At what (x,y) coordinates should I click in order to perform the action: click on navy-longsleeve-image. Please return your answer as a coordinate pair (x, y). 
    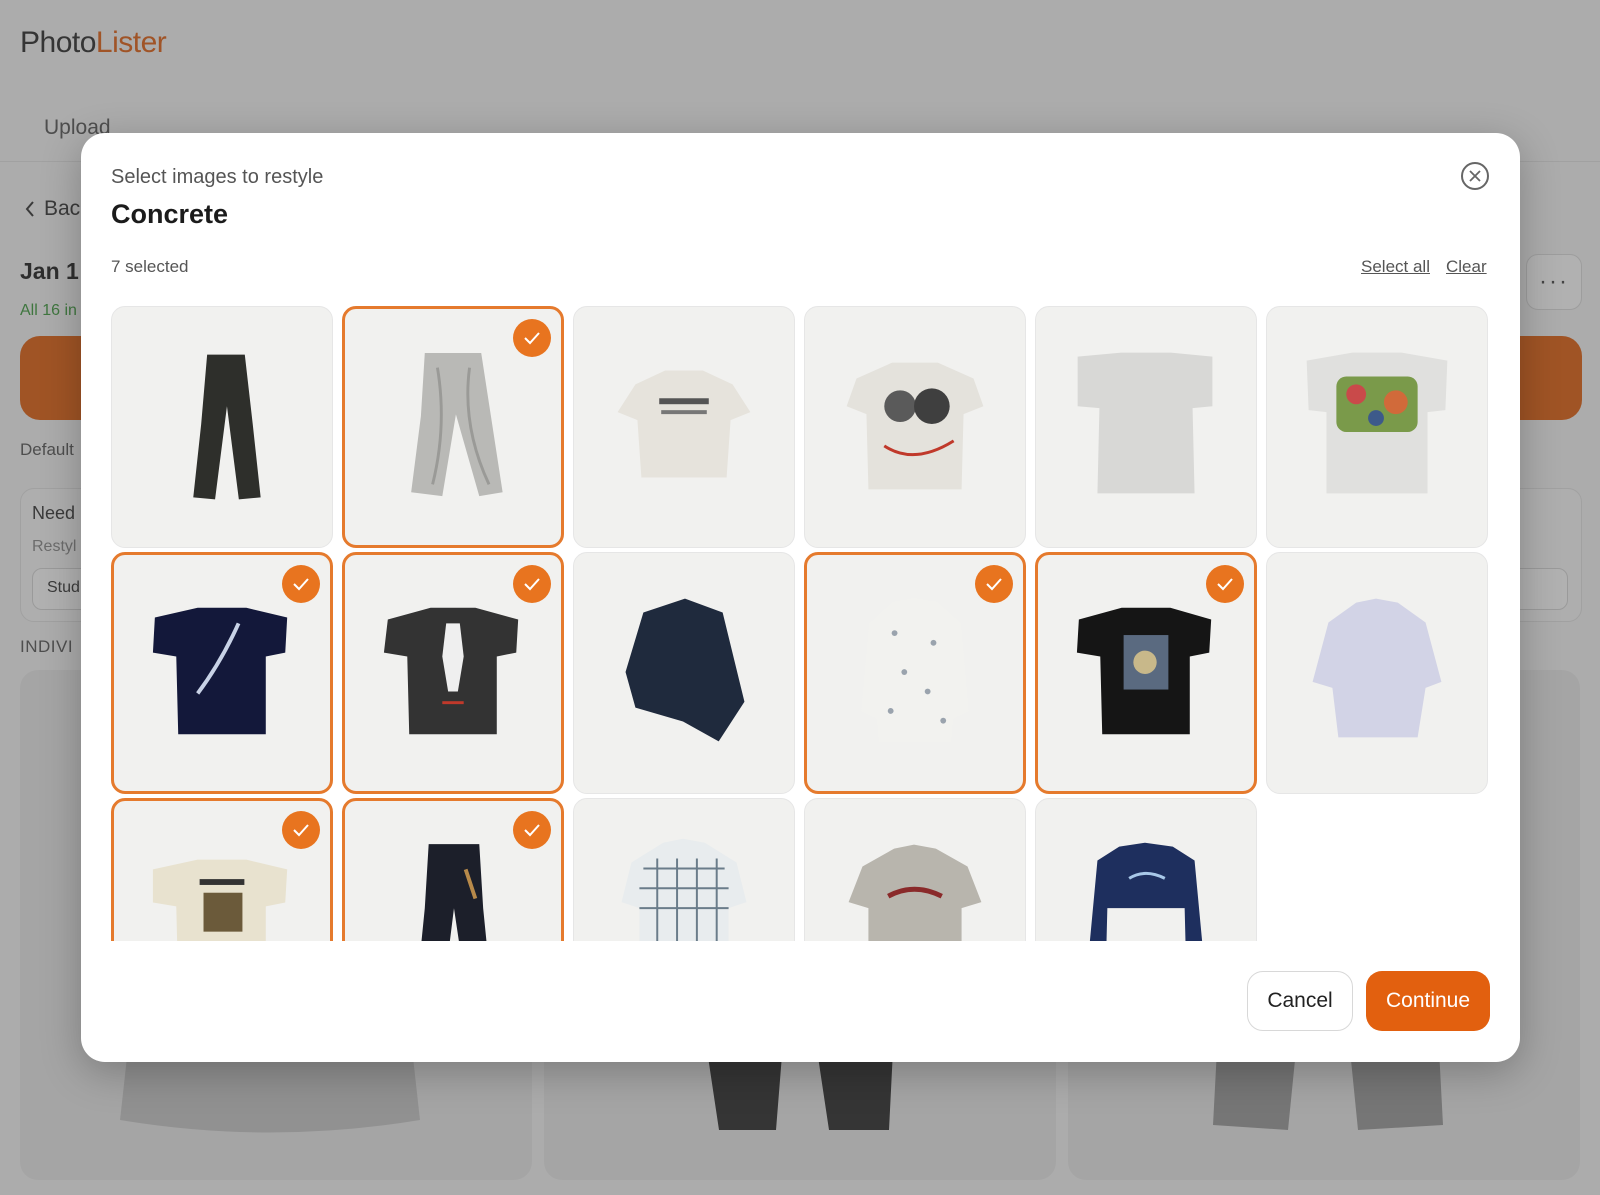
    Looking at the image, I should click on (1146, 891).